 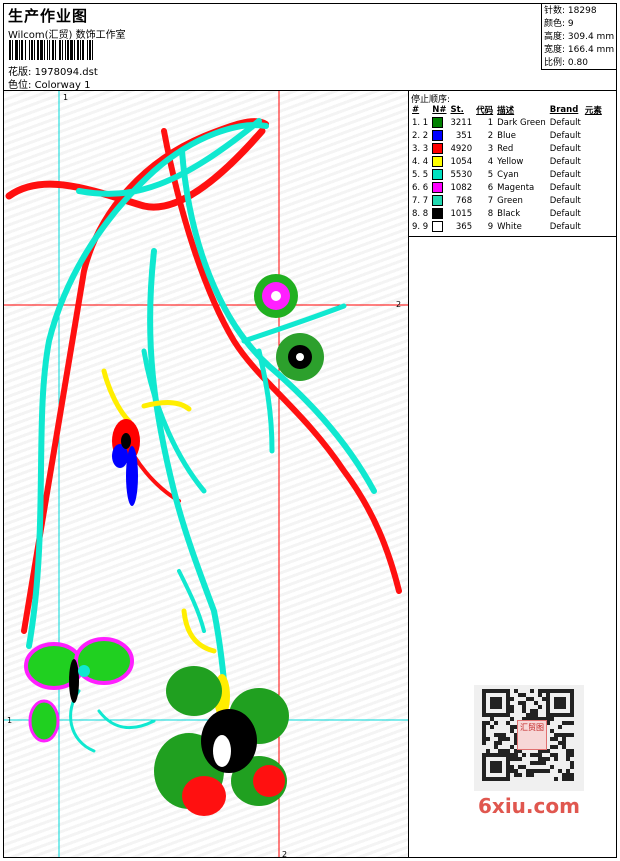 What do you see at coordinates (509, 226) in the screenshot?
I see `row-description: White` at bounding box center [509, 226].